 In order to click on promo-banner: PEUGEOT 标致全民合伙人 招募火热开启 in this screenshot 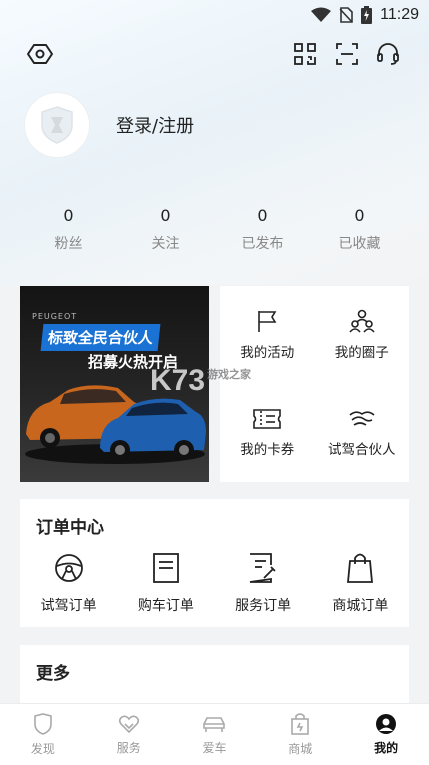, I will do `click(114, 384)`.